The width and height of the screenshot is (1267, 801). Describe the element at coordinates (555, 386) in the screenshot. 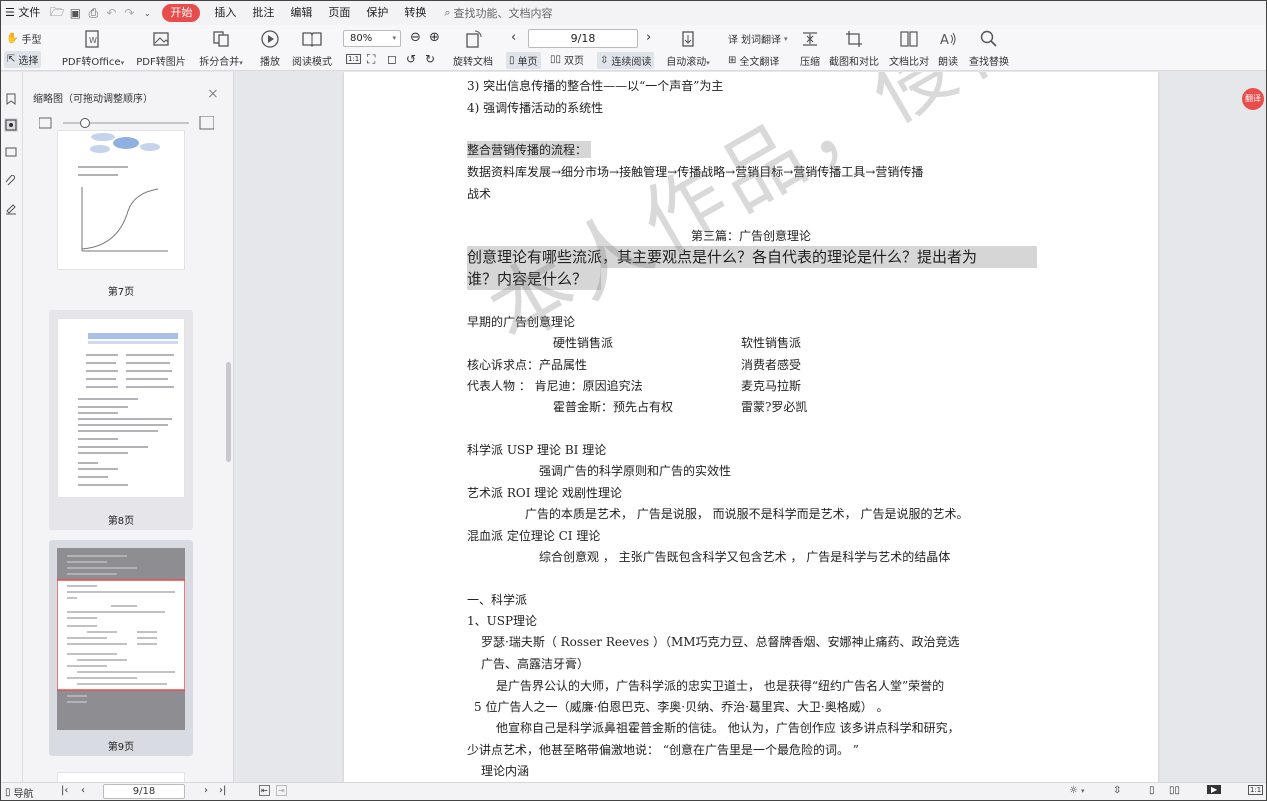

I see `doc-line: 代表人物 ： 肯尼迪：原因追究法` at that location.